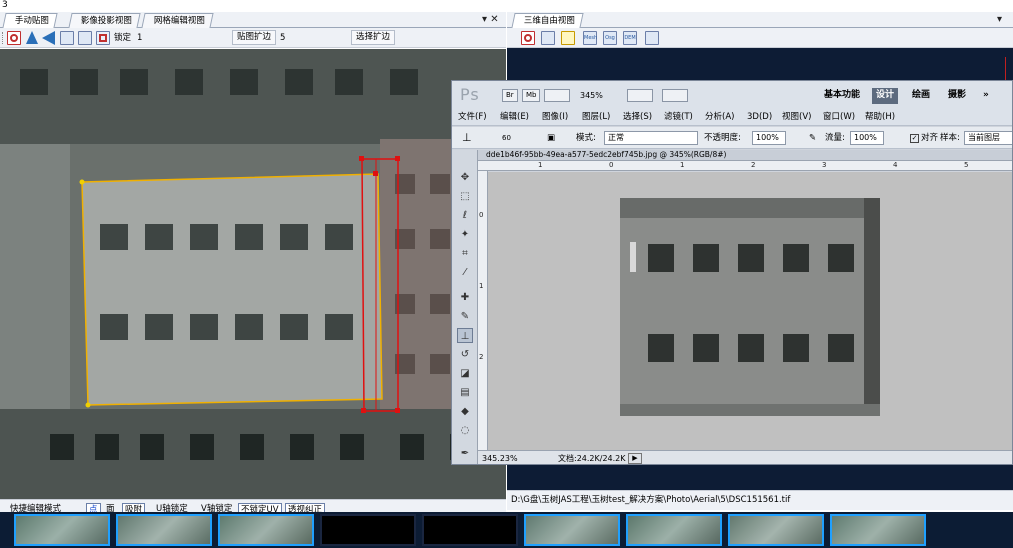  Describe the element at coordinates (470, 94) in the screenshot. I see `ps-logo: Ps` at that location.